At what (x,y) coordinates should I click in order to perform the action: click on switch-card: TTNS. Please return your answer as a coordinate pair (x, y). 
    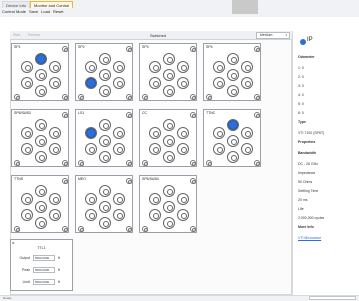
    Looking at the image, I should click on (40, 204).